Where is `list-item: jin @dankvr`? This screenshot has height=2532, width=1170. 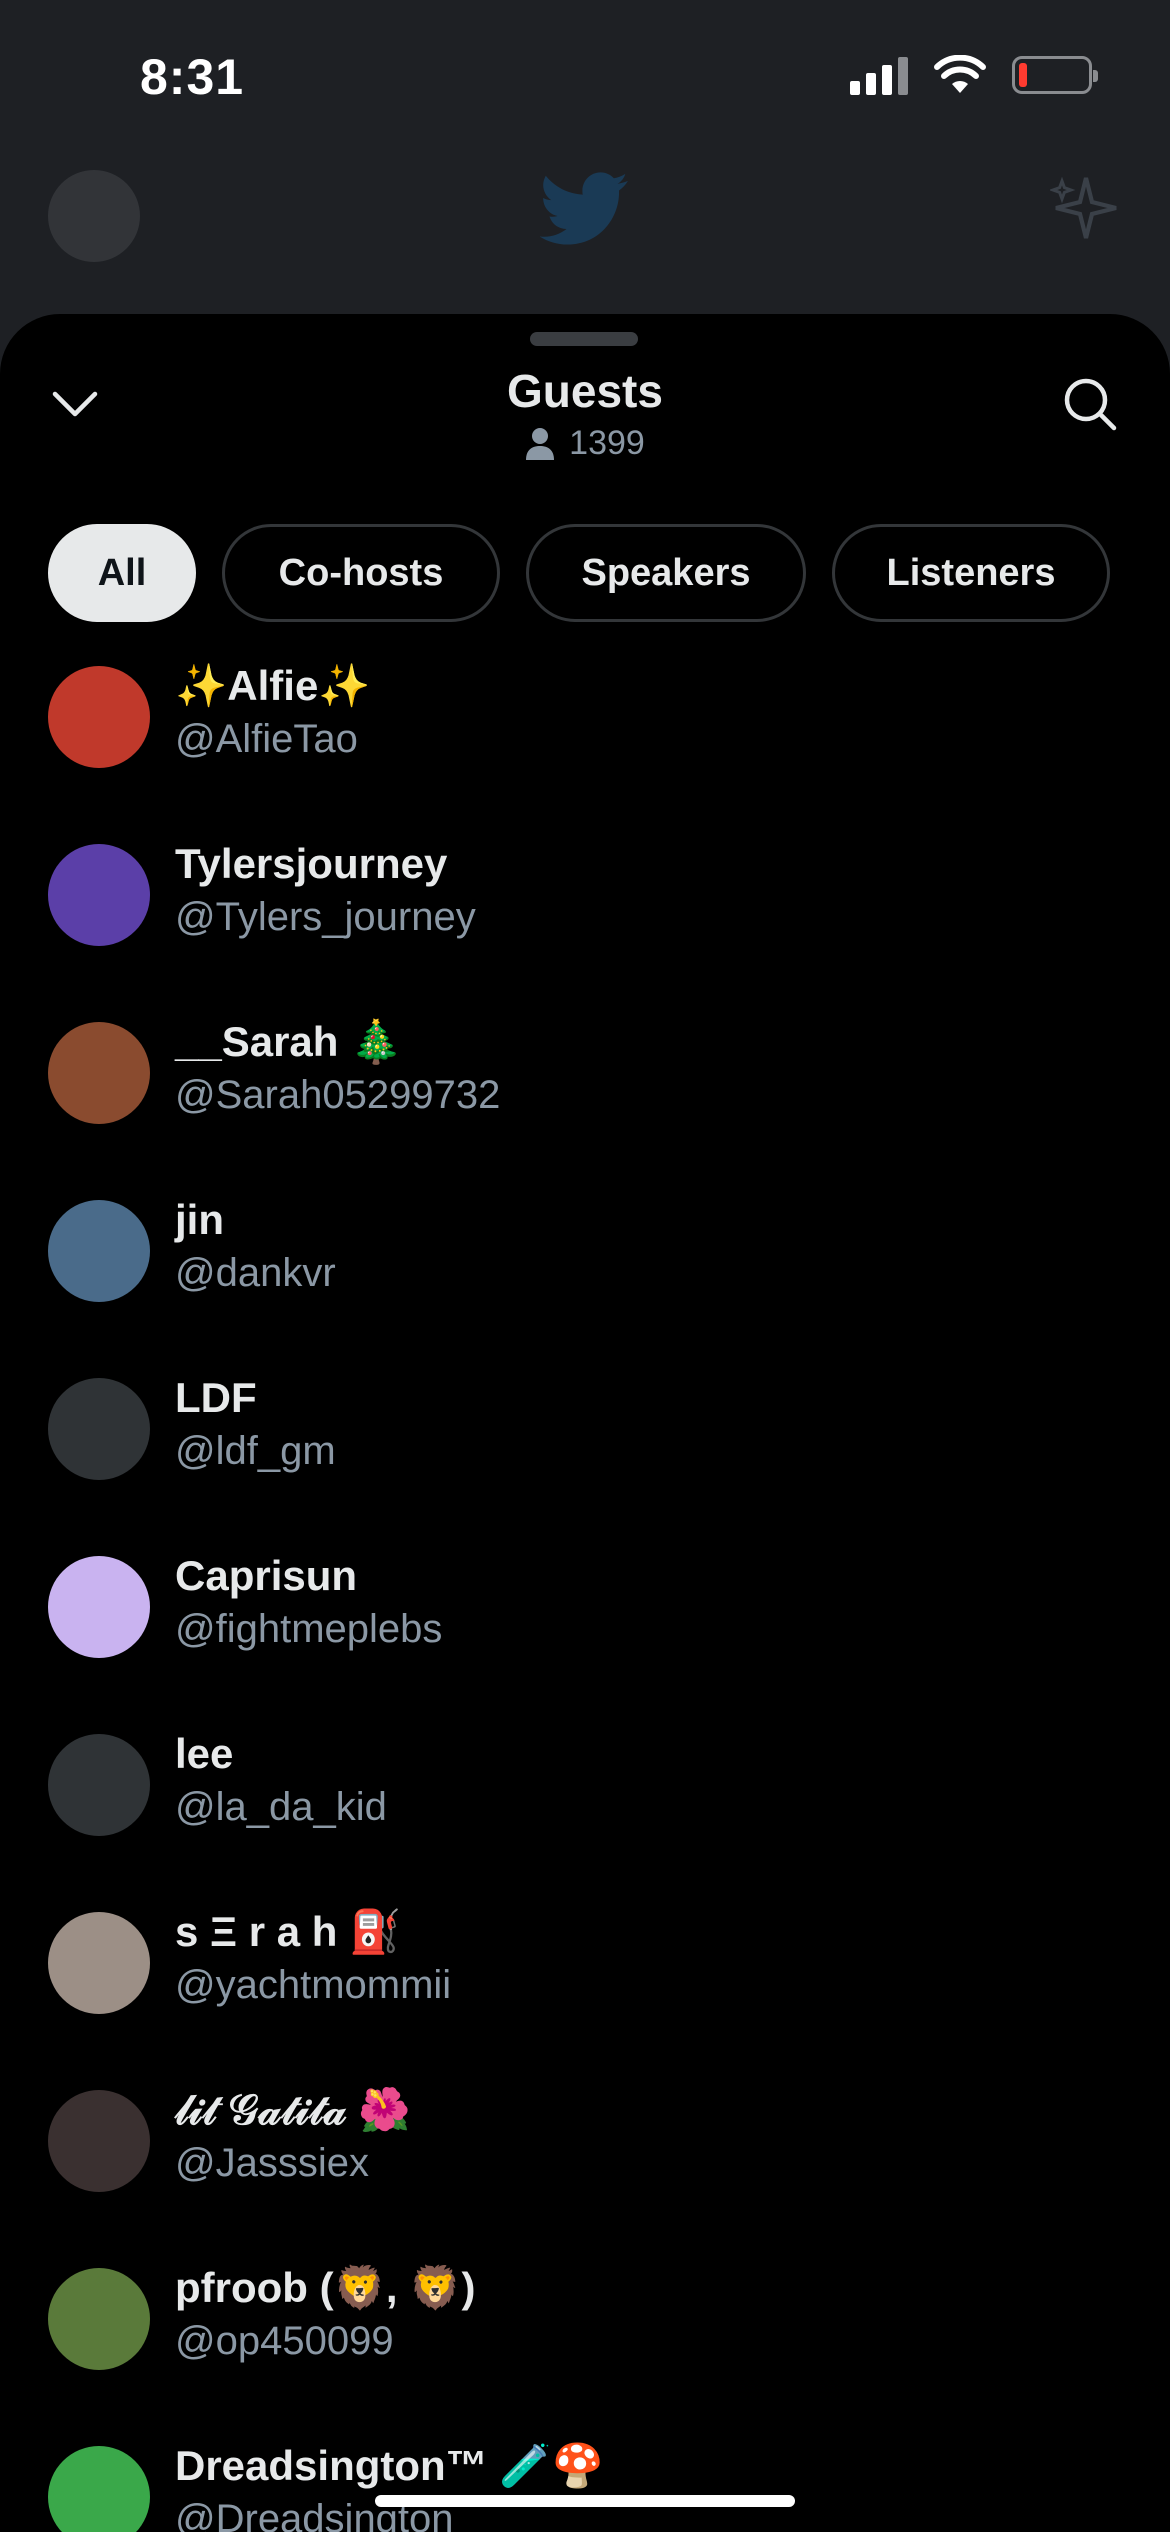 list-item: jin @dankvr is located at coordinates (585, 1277).